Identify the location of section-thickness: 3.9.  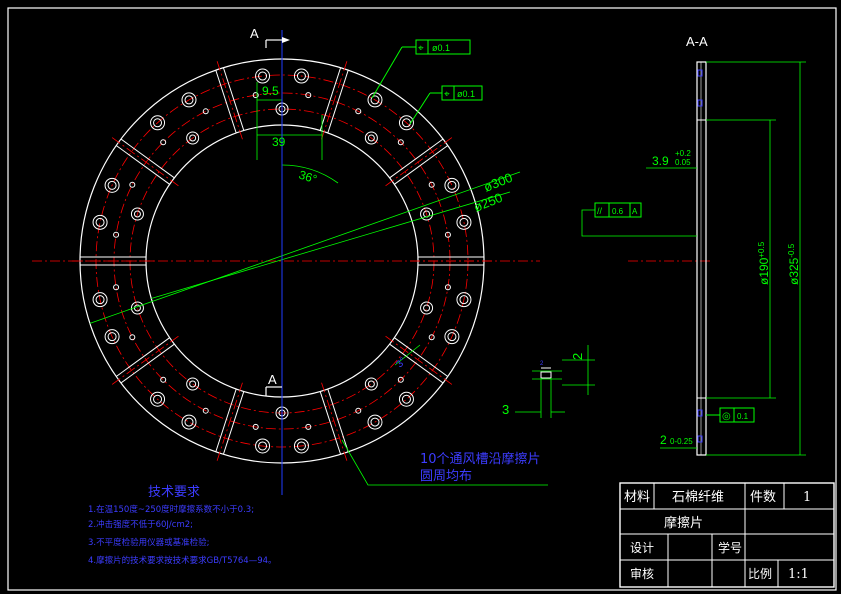
(660, 161).